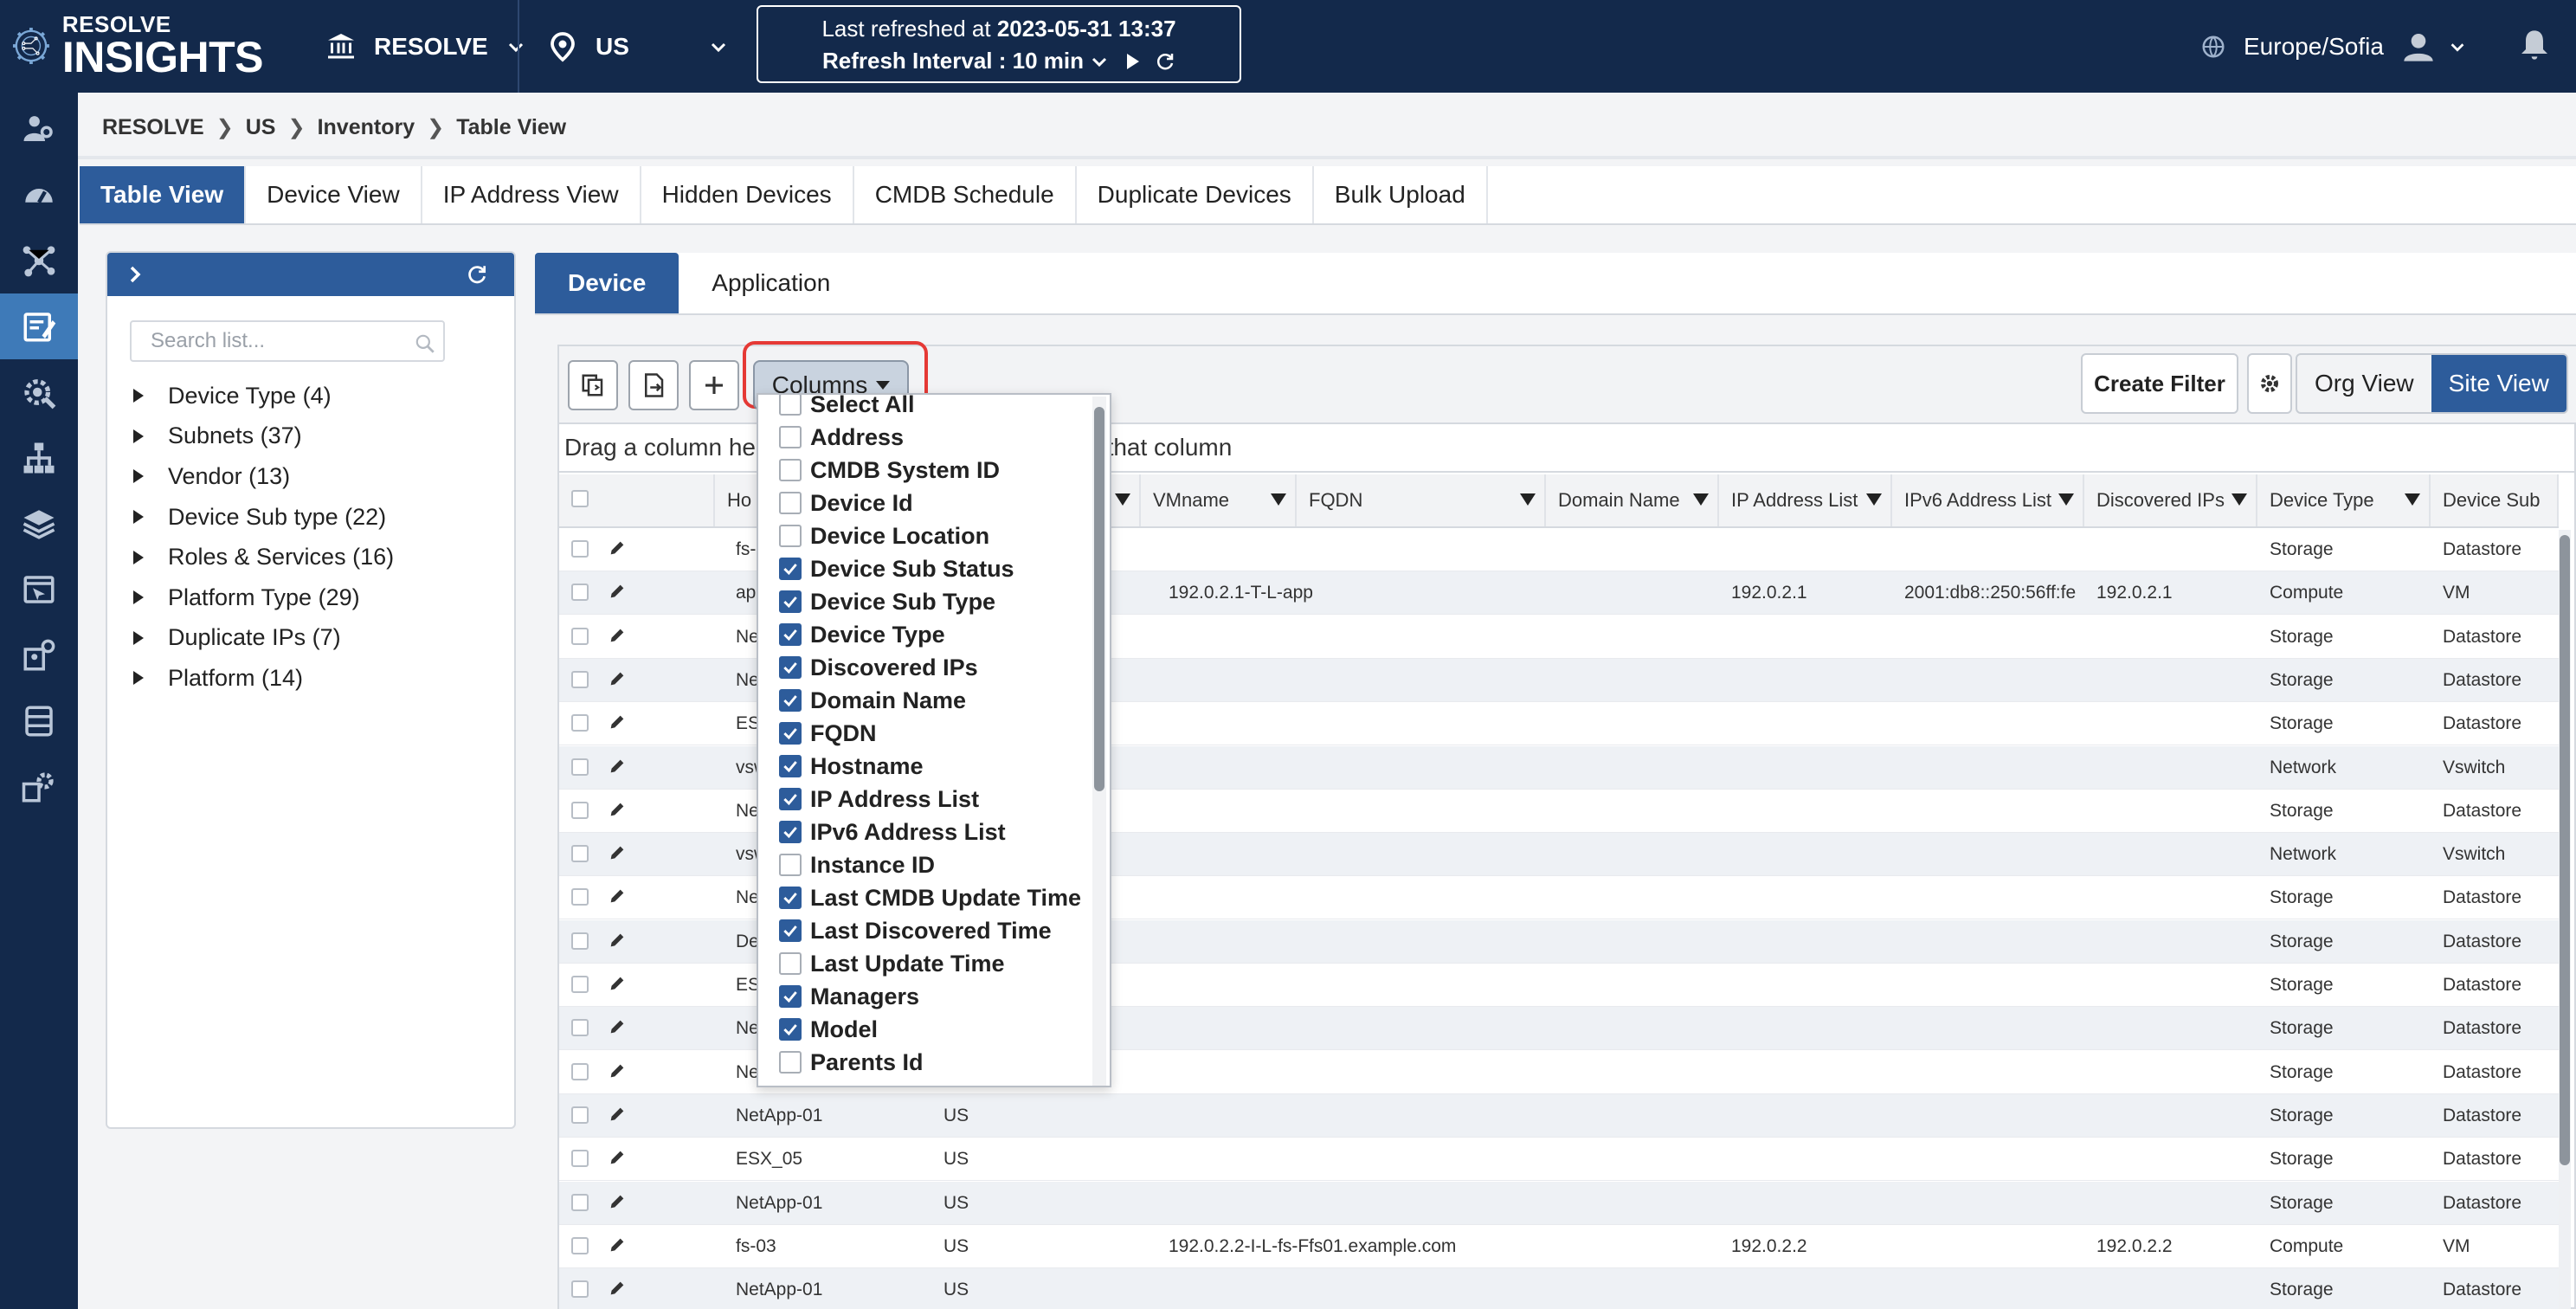 The width and height of the screenshot is (2576, 1309). What do you see at coordinates (425, 343) in the screenshot?
I see `search-icon` at bounding box center [425, 343].